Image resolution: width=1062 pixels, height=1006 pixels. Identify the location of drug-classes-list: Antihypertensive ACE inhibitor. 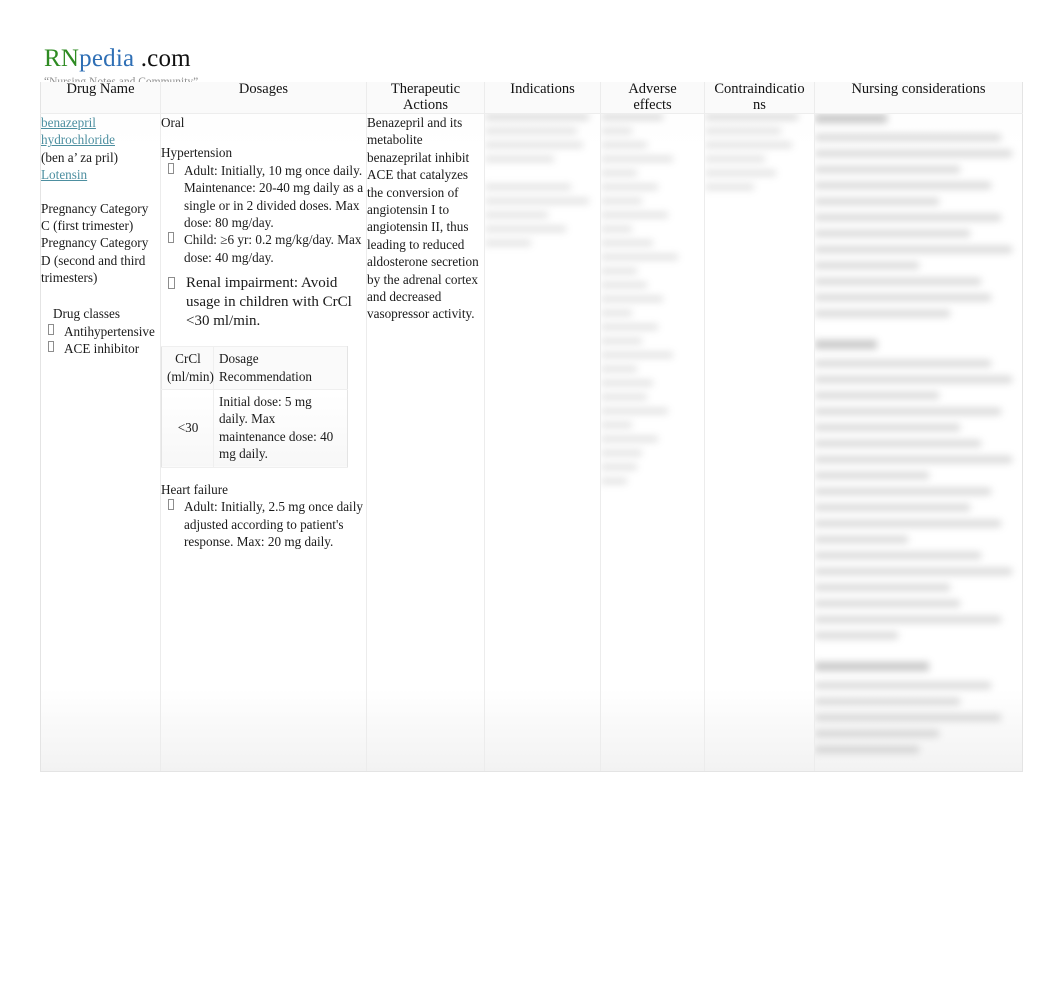
(100, 340).